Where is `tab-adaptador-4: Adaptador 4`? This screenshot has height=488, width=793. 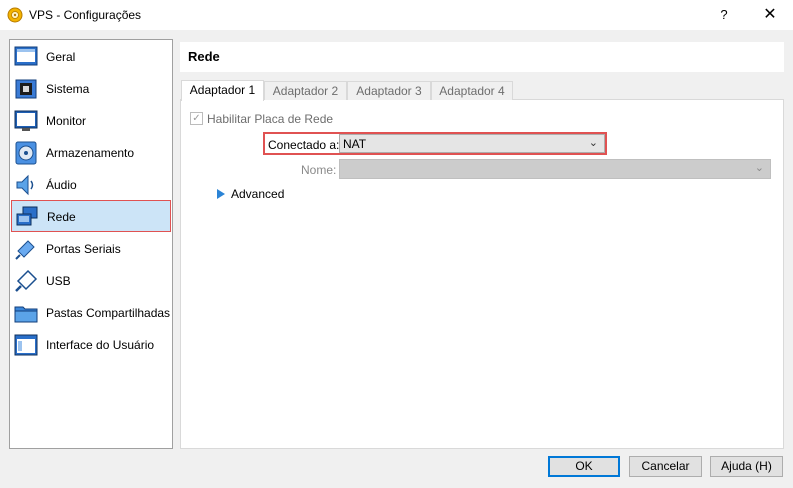
tab-adaptador-4: Adaptador 4 is located at coordinates (472, 90).